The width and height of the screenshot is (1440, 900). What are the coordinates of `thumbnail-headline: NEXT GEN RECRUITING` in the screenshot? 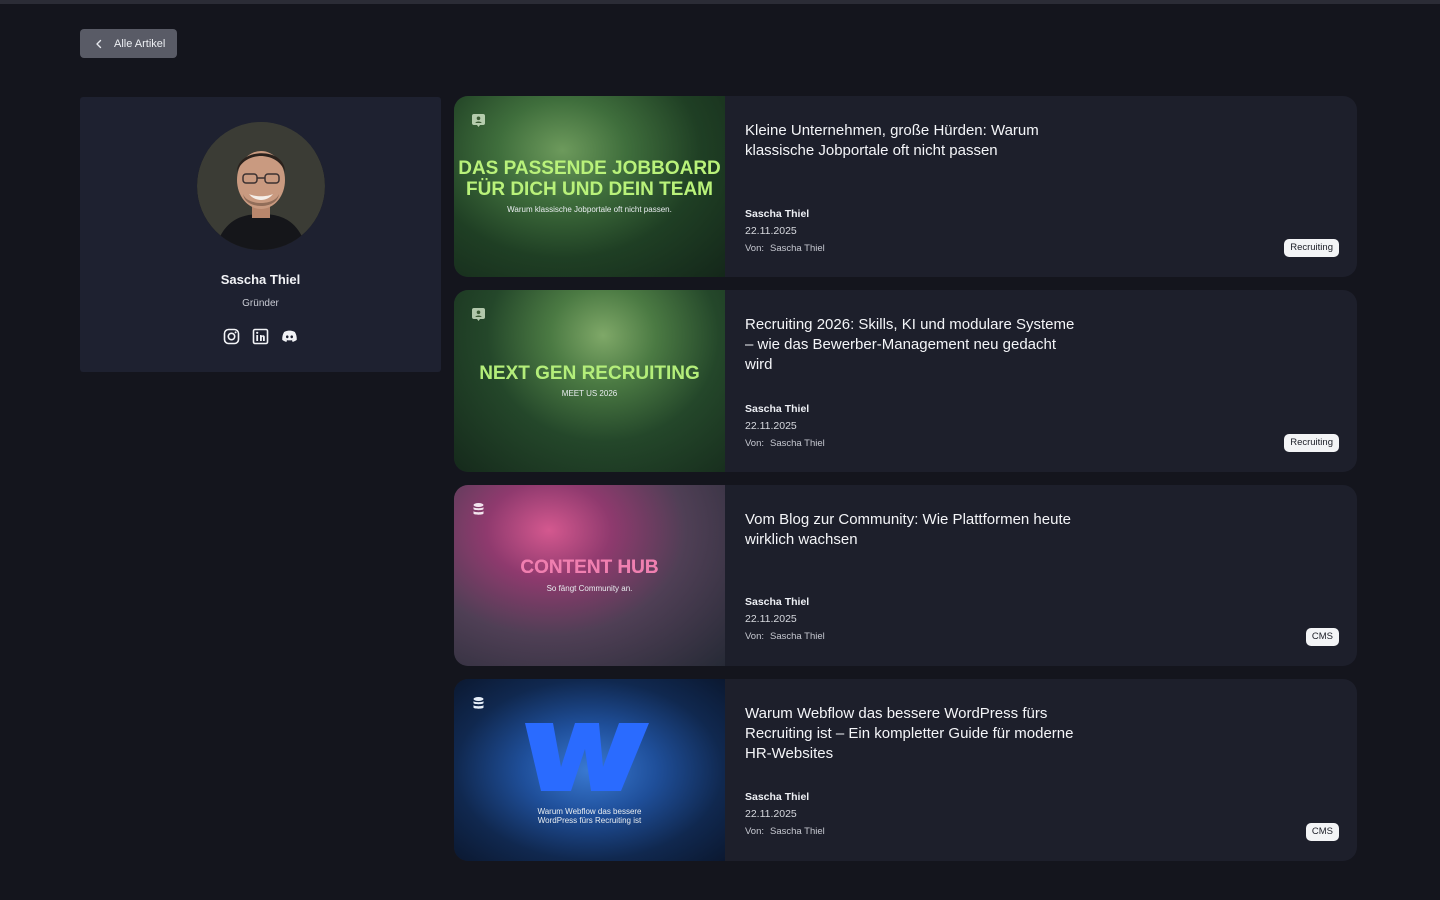 It's located at (589, 373).